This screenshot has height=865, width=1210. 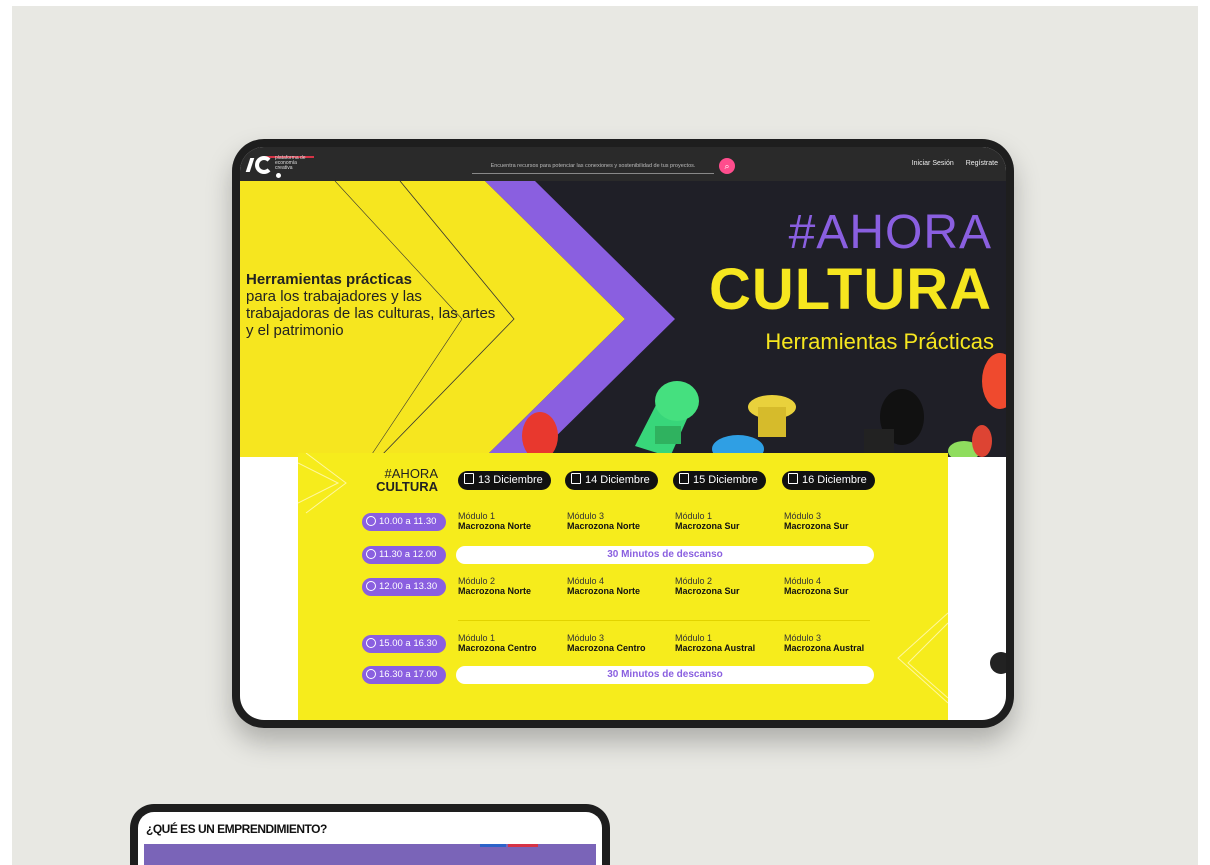 I want to click on day-header: 16 Diciembre, so click(x=828, y=480).